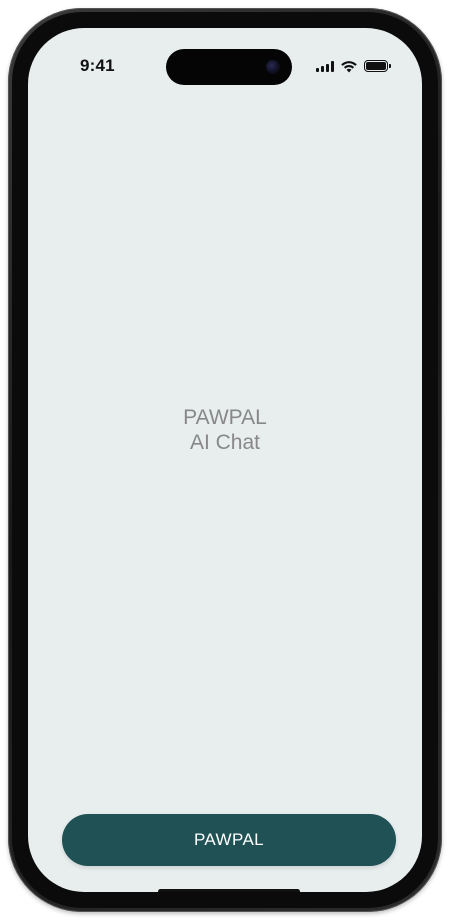 This screenshot has width=450, height=920. I want to click on status-time: 9:41, so click(97, 65).